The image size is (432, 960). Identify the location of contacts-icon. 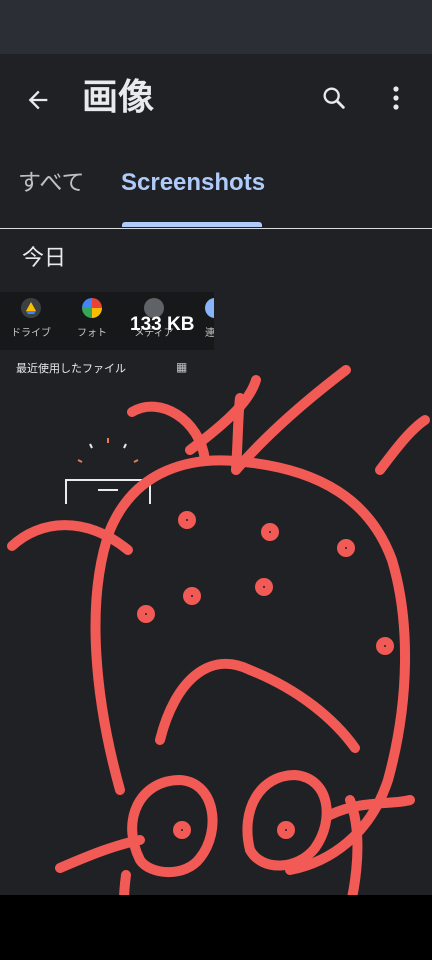
(209, 308).